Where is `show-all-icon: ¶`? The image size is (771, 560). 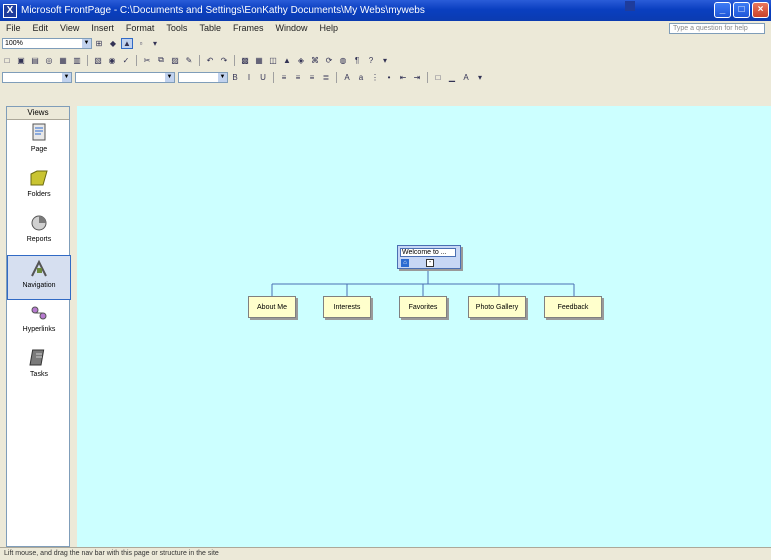
show-all-icon: ¶ is located at coordinates (357, 60).